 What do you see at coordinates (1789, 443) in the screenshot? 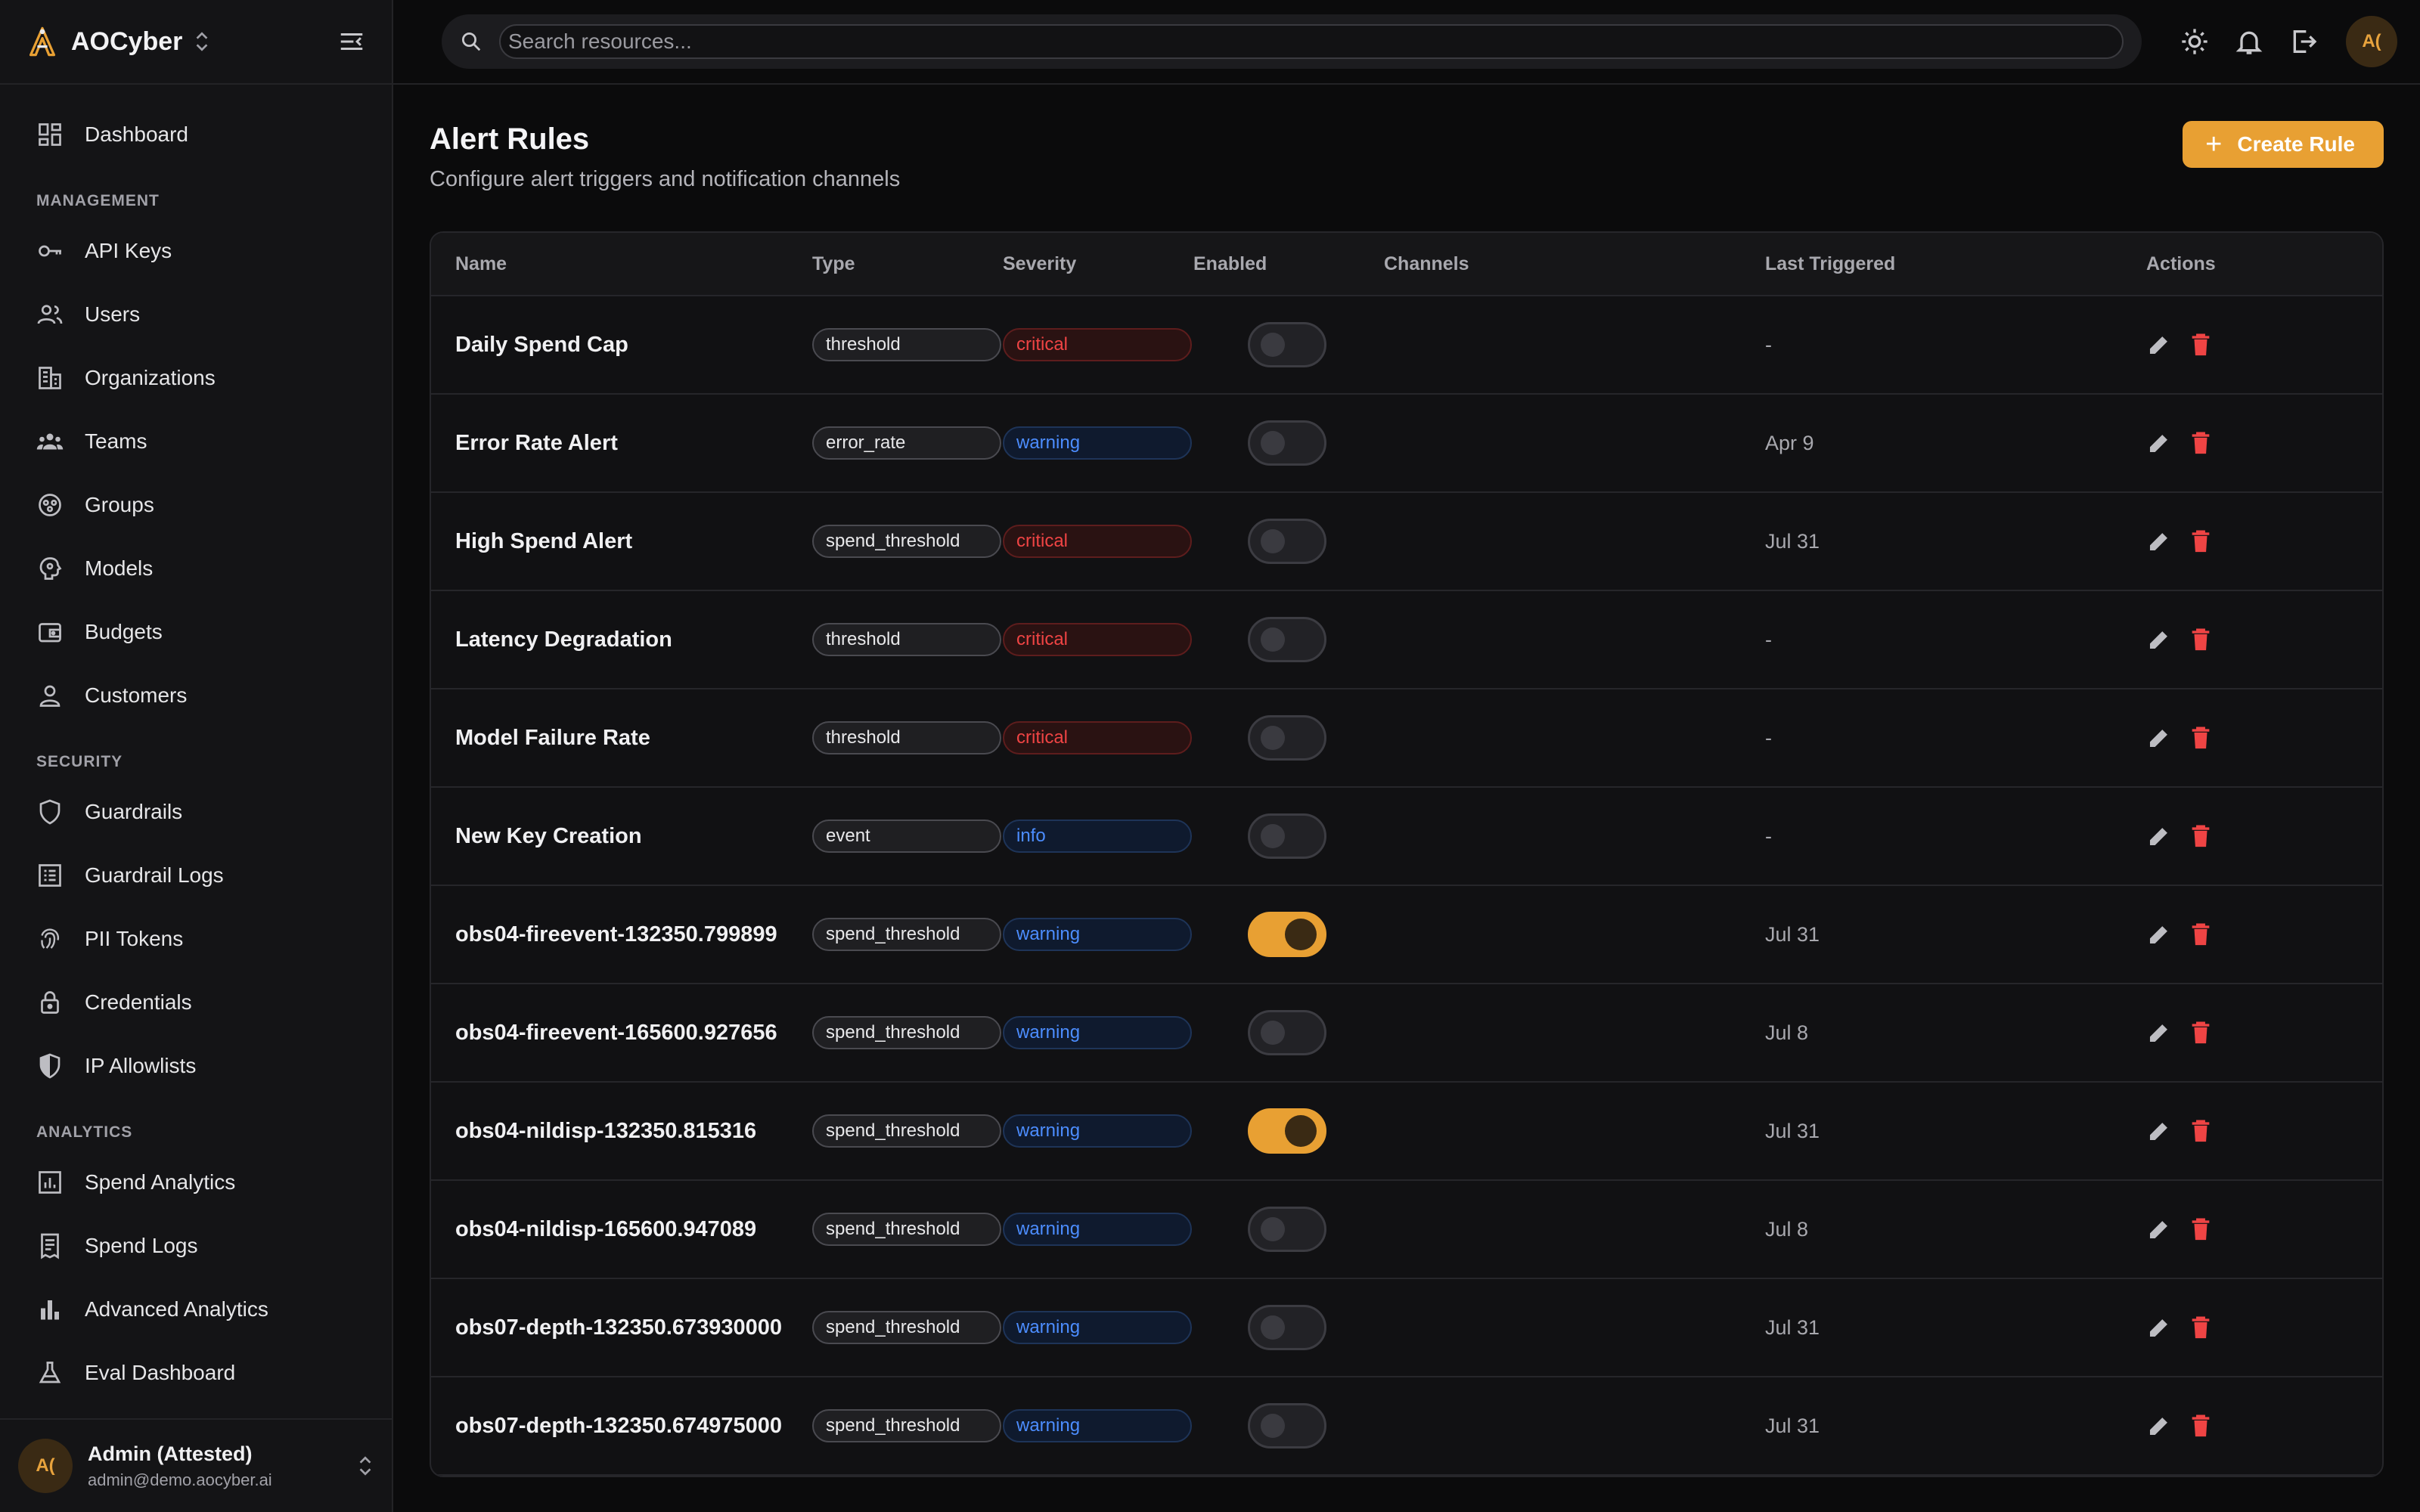
I see `last-triggered: Apr 9` at bounding box center [1789, 443].